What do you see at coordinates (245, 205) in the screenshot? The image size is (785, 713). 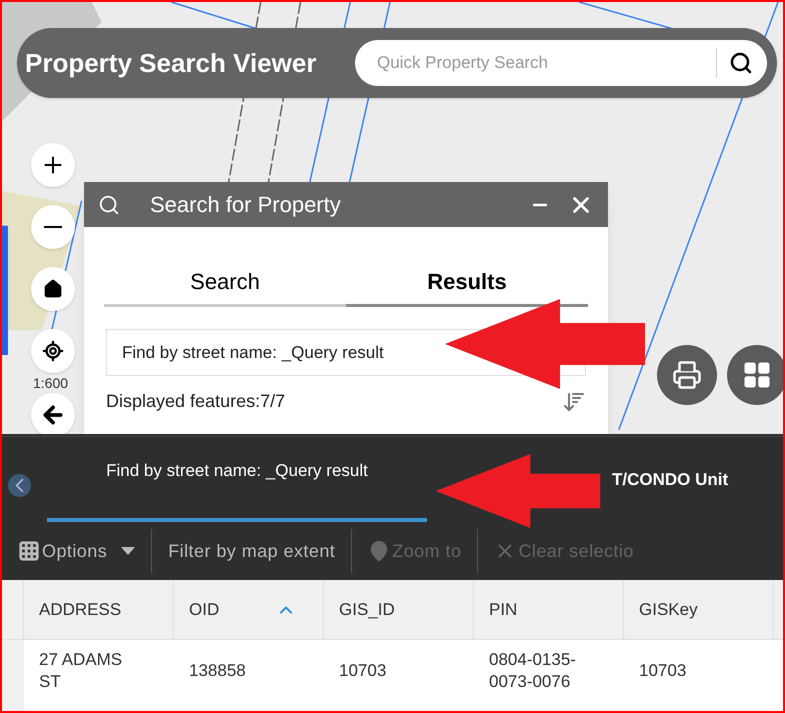 I see `panel-title: Search for Property` at bounding box center [245, 205].